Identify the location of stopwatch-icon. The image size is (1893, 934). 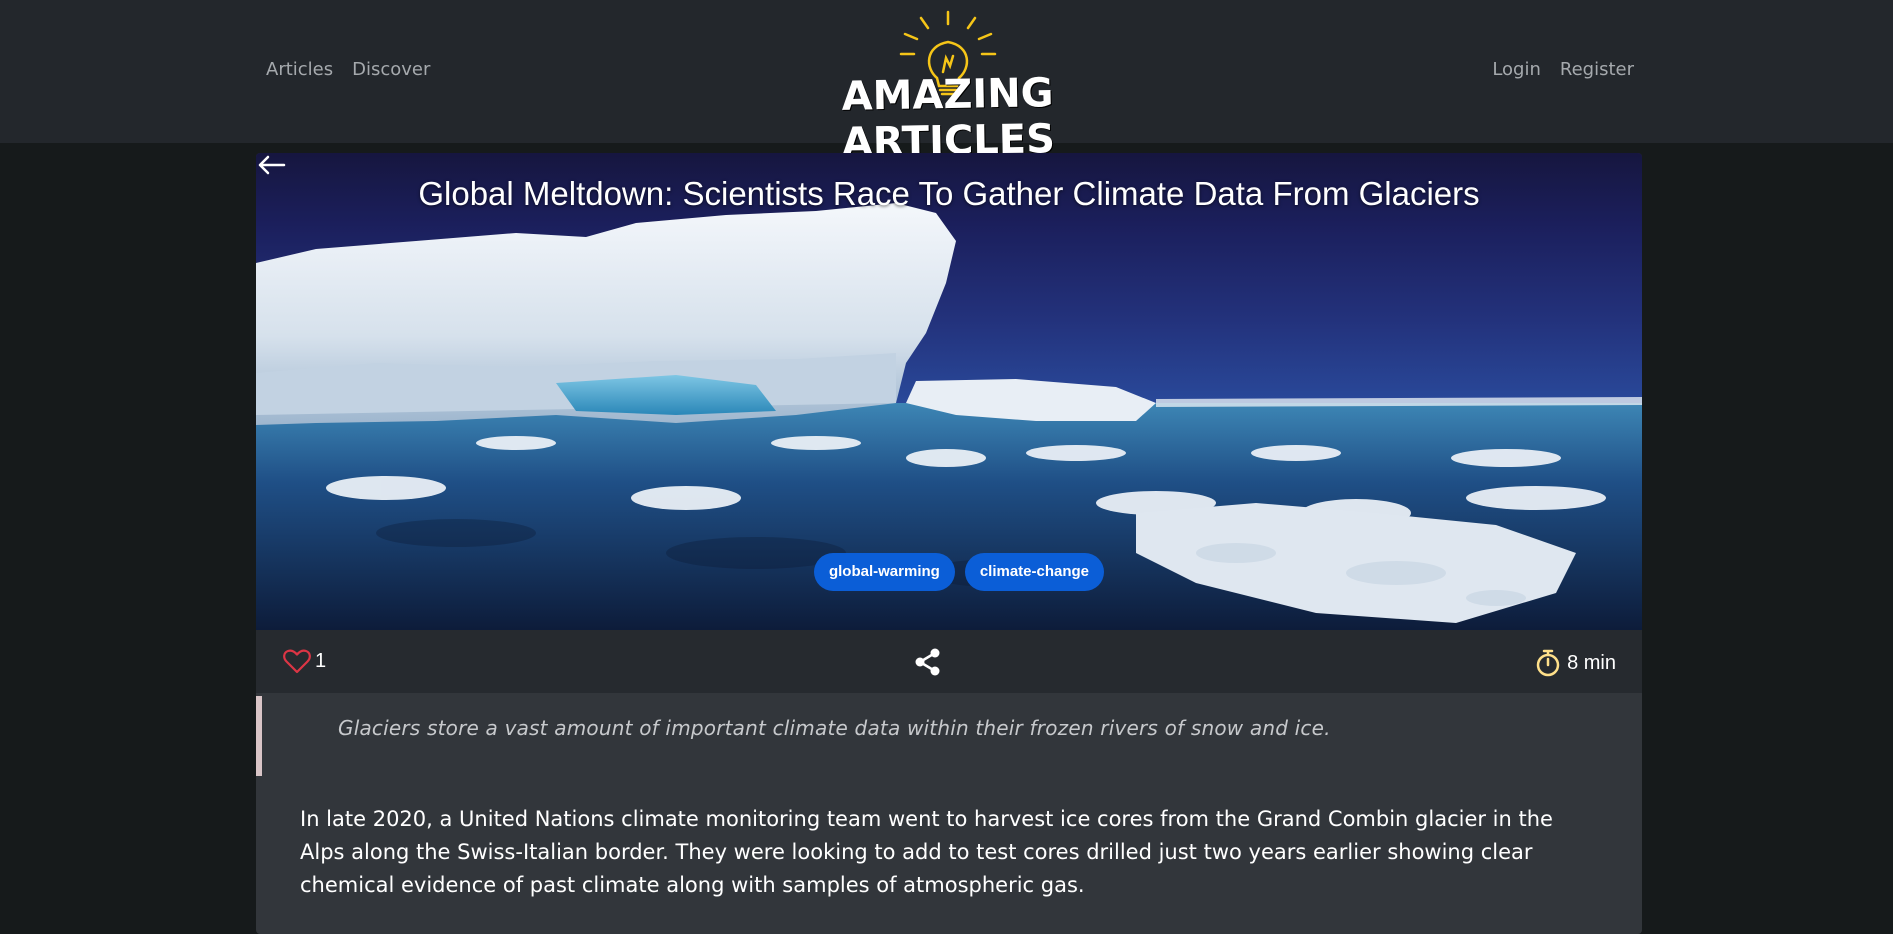
(1548, 663).